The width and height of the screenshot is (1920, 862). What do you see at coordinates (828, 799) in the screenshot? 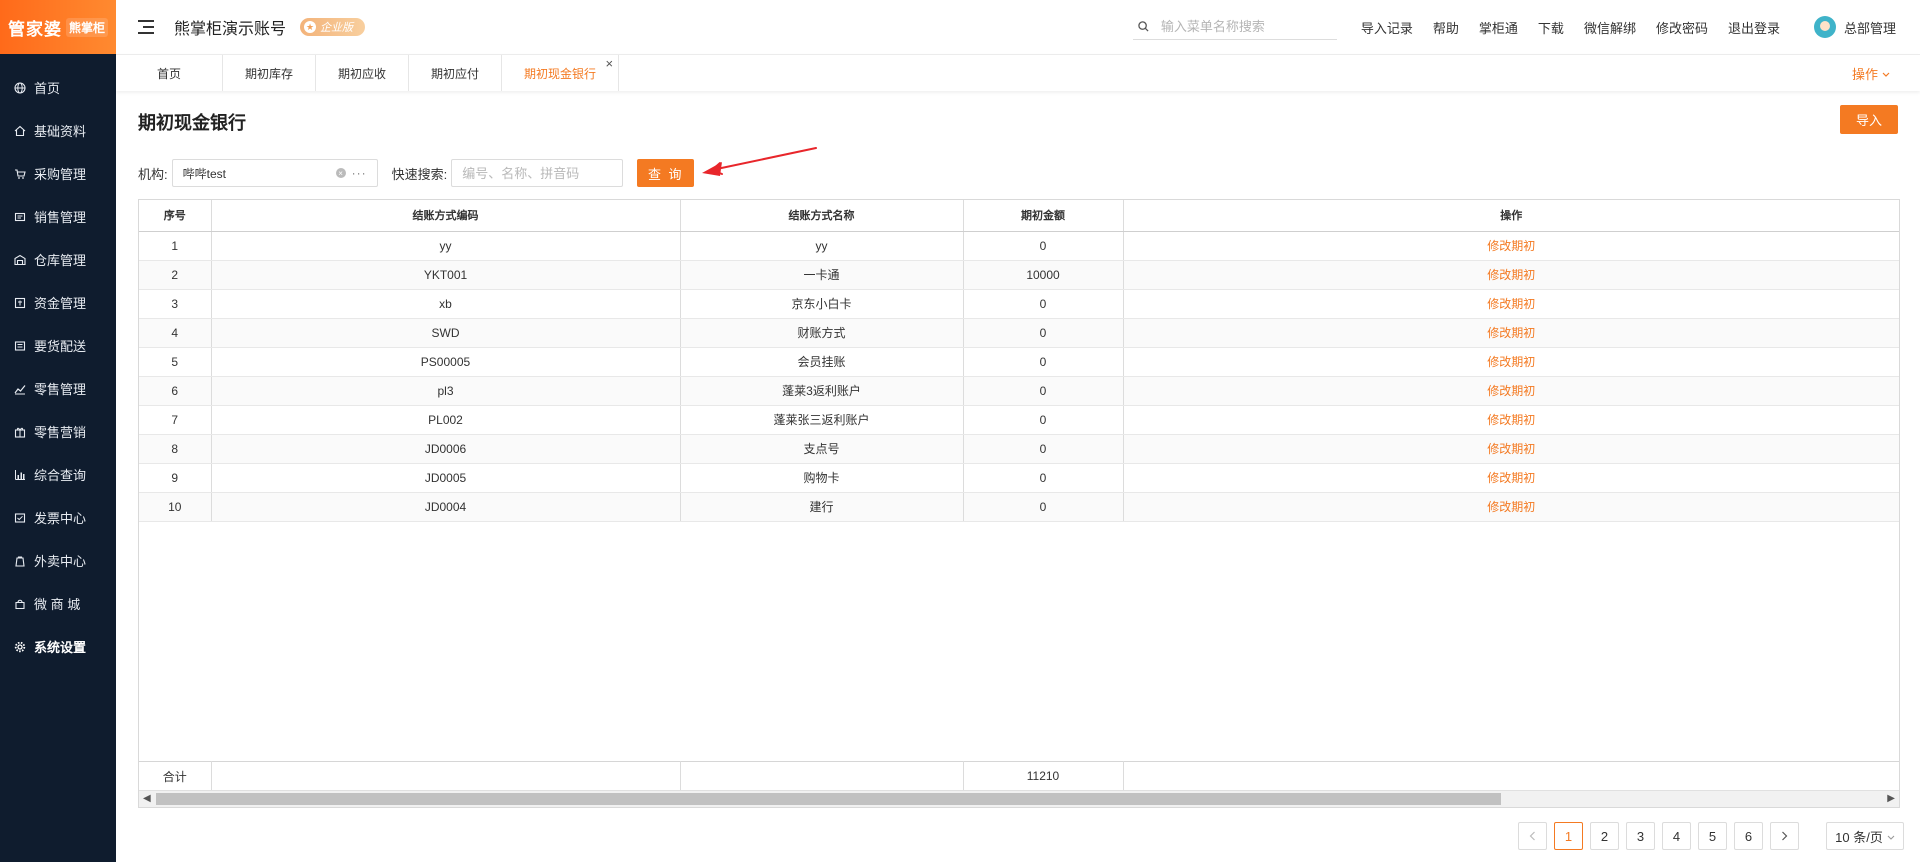
I see `scrollbar-thumb` at bounding box center [828, 799].